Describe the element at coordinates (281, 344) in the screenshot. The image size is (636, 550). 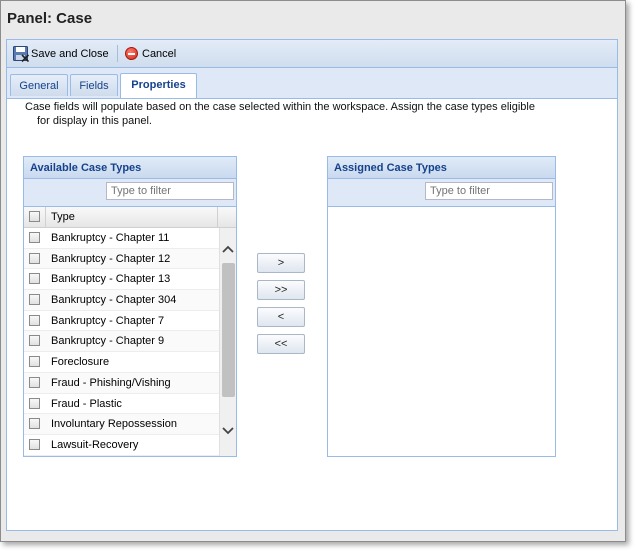
I see `remove-all-button: <<` at that location.